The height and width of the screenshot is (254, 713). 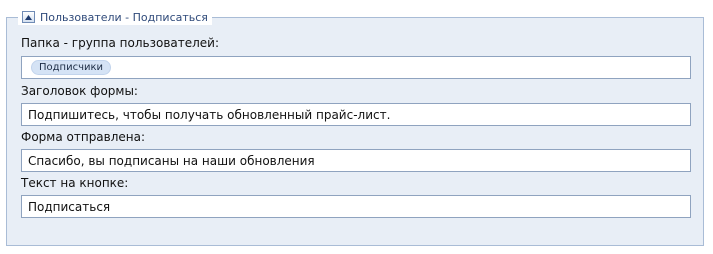 What do you see at coordinates (356, 160) in the screenshot?
I see `form-sent-input: Спасибо, вы подписаны на наши обновления` at bounding box center [356, 160].